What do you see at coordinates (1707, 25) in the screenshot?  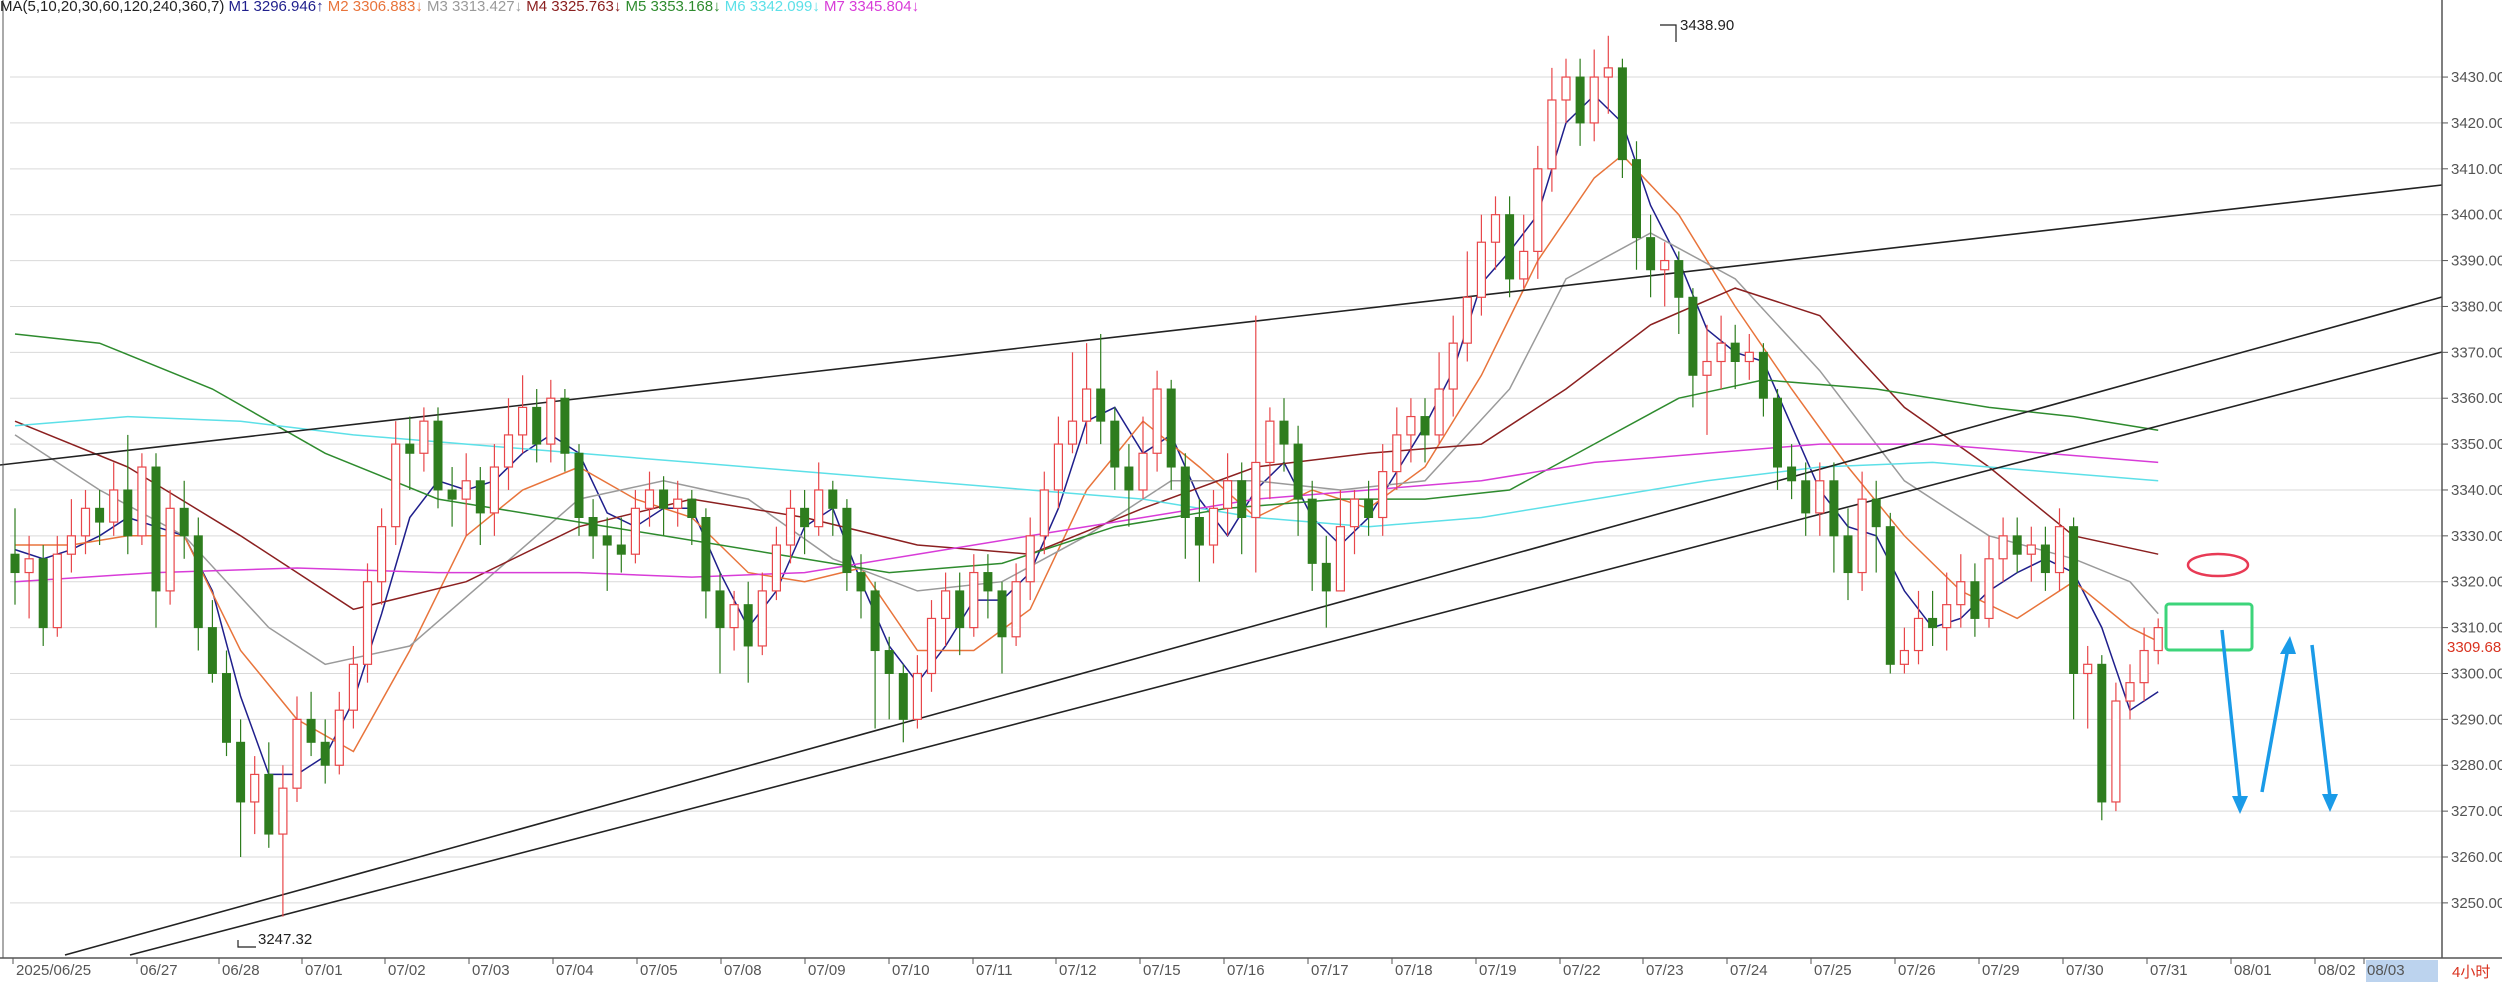 I see `high-label: 3438.90` at bounding box center [1707, 25].